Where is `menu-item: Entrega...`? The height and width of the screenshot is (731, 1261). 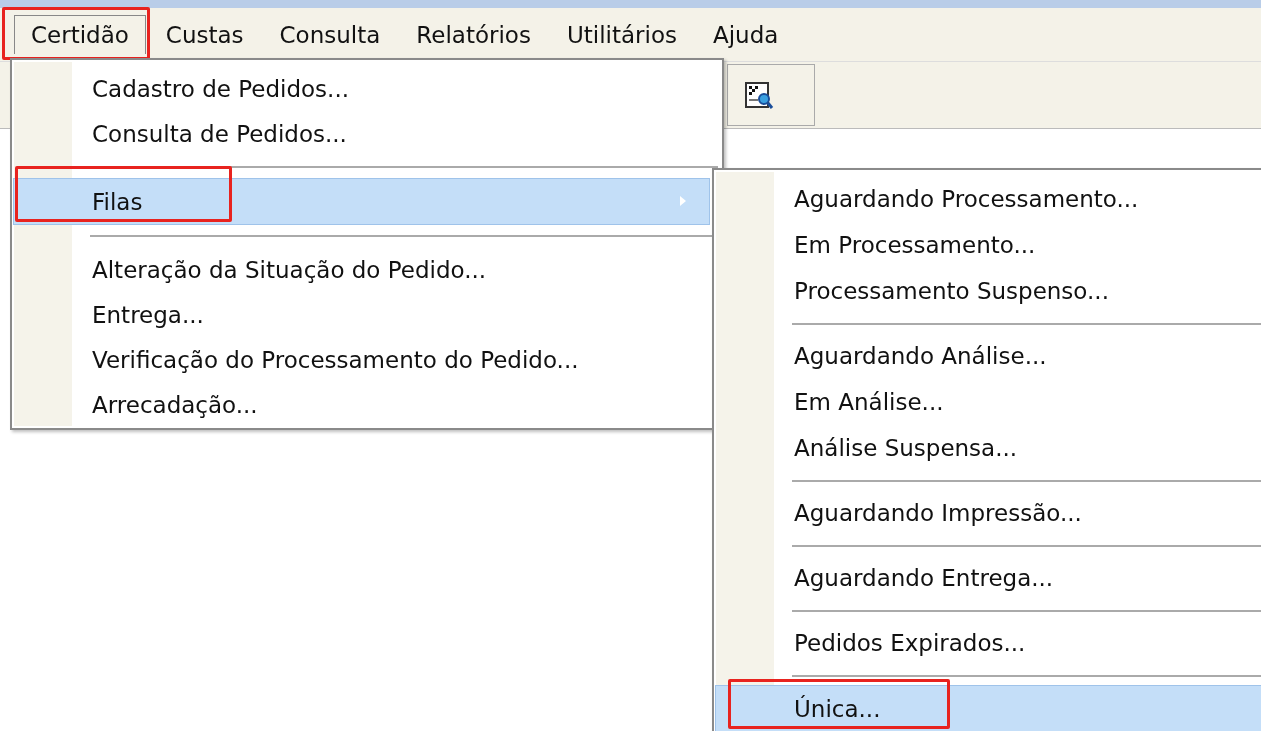 menu-item: Entrega... is located at coordinates (362, 314).